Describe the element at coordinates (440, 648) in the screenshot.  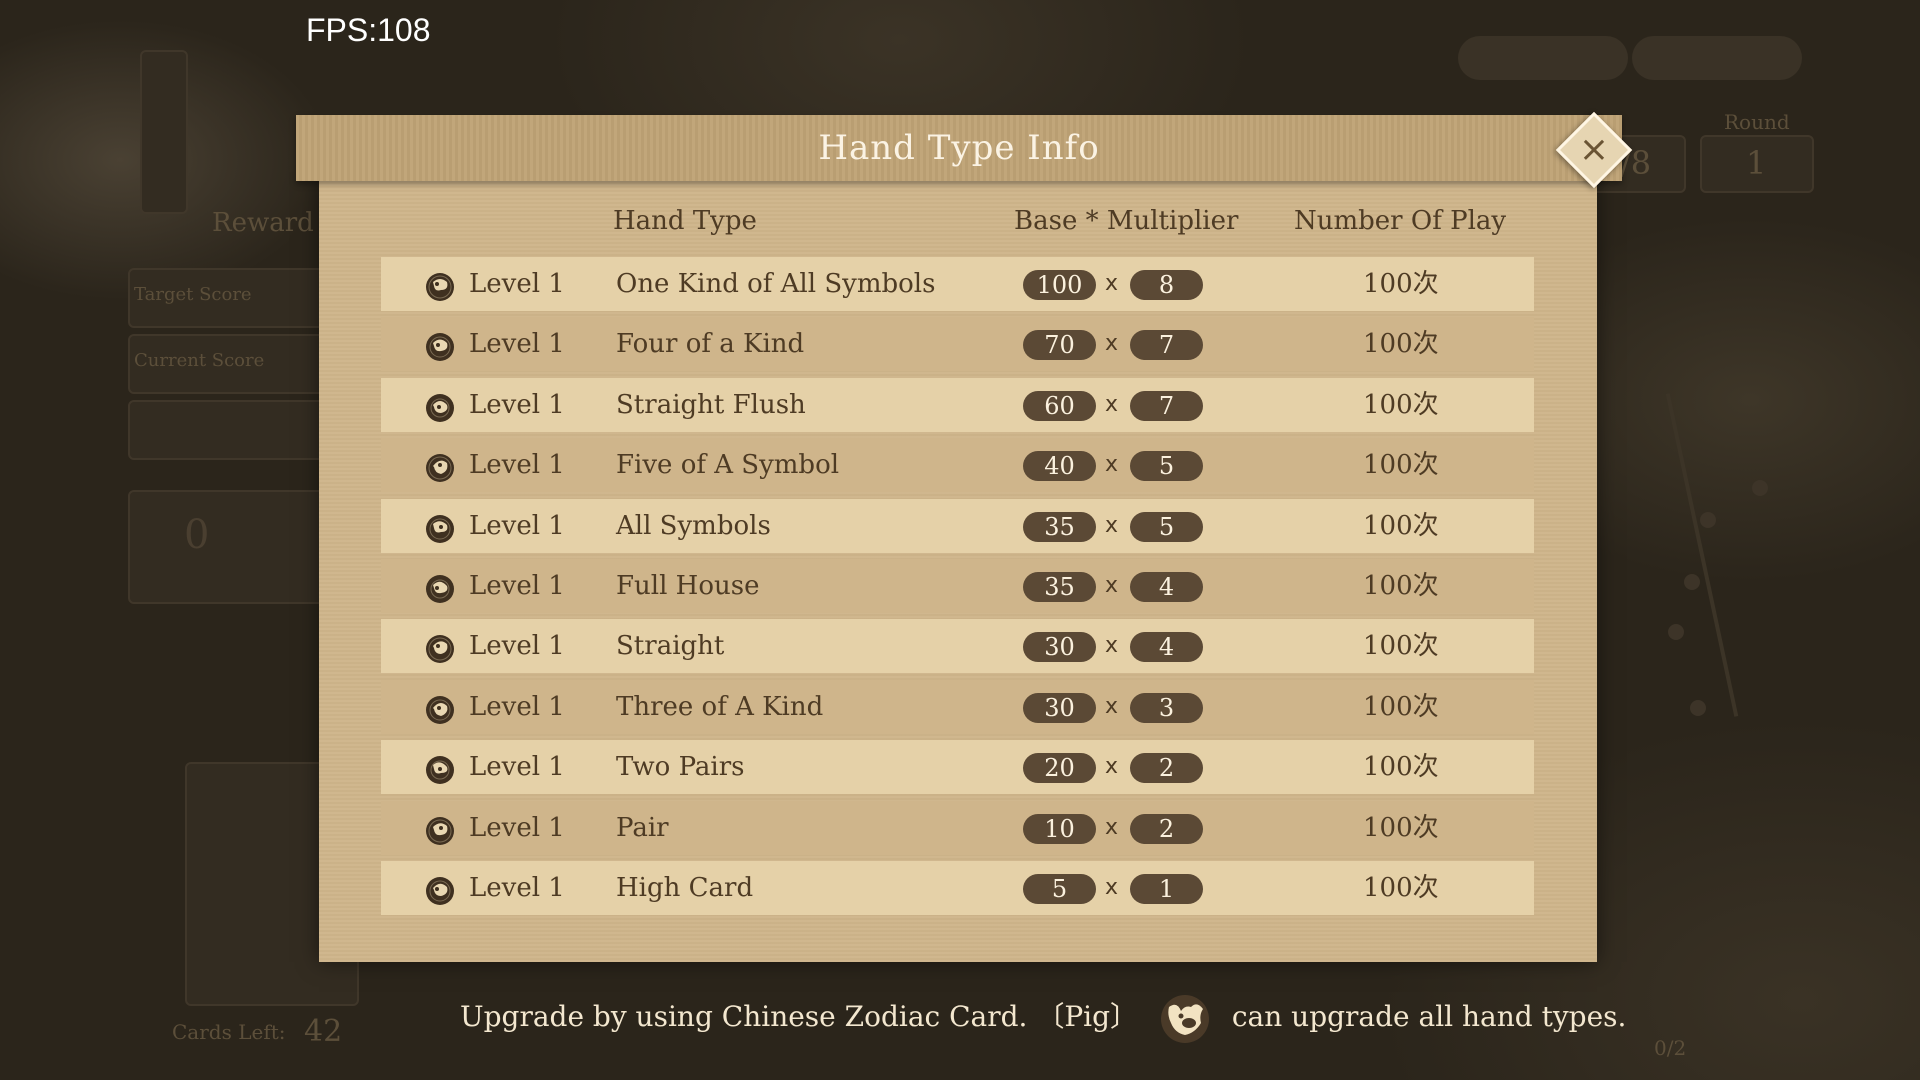
I see `horse-zodiac-icon` at that location.